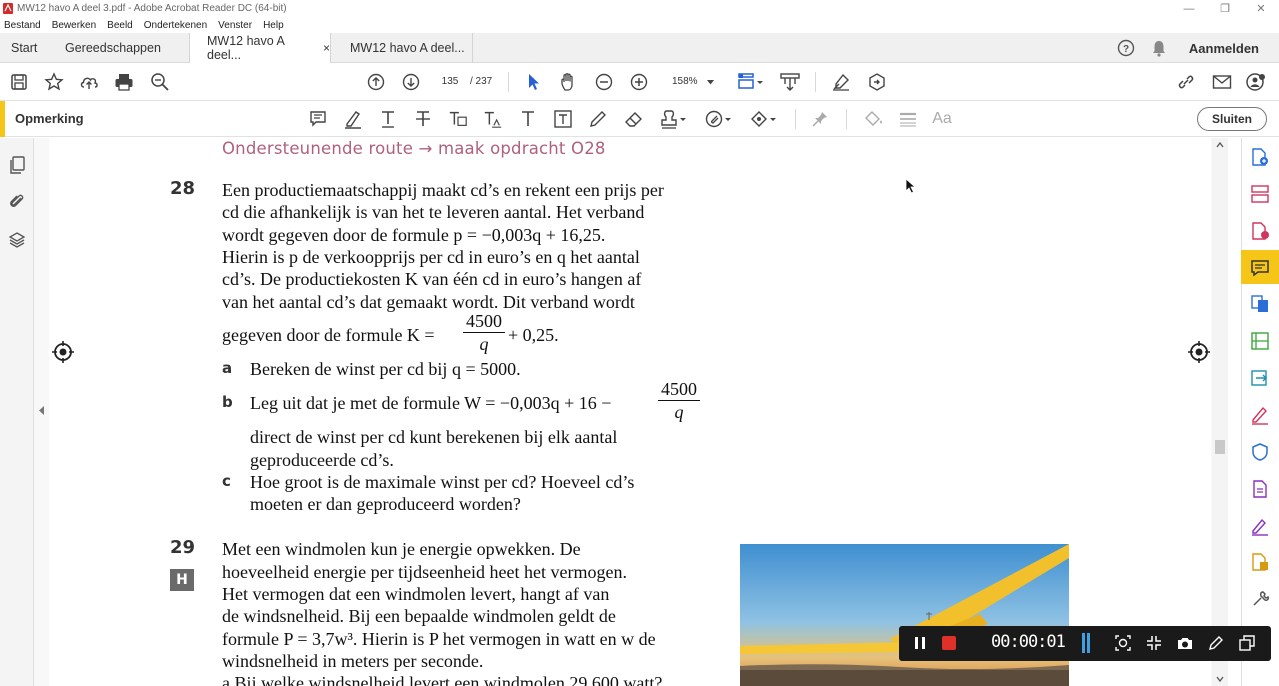 This screenshot has width=1279, height=686. I want to click on insert-text-icon, so click(493, 119).